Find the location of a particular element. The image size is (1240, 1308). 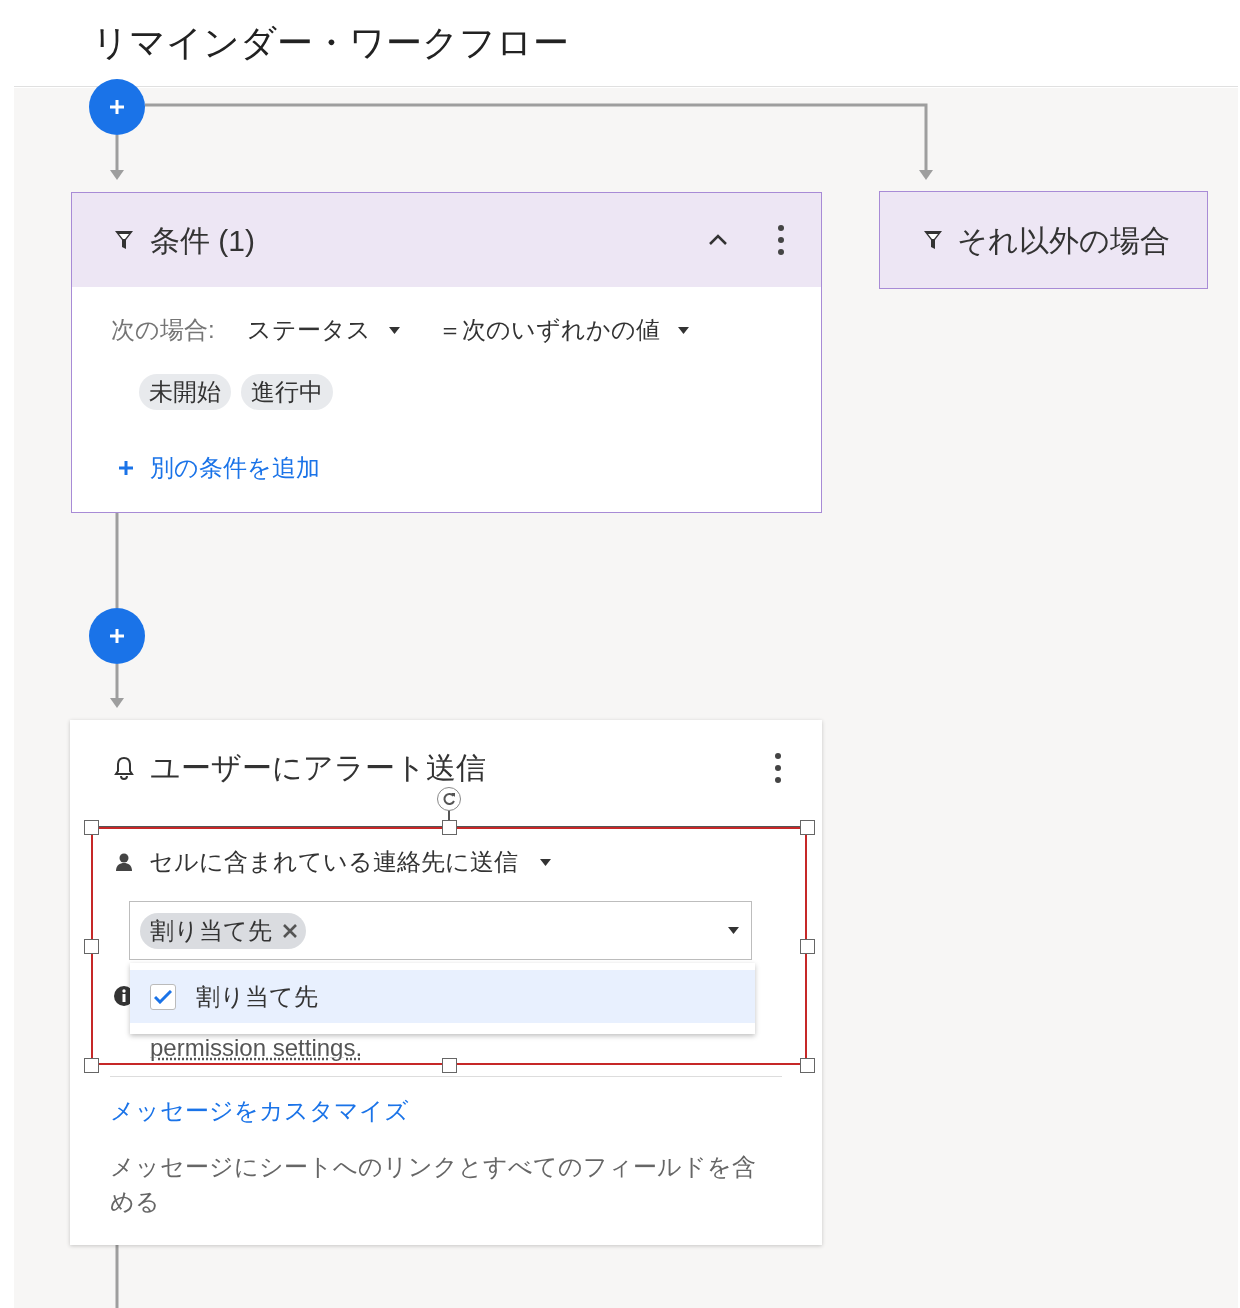

contact-field: 割り当て先 is located at coordinates (440, 930).